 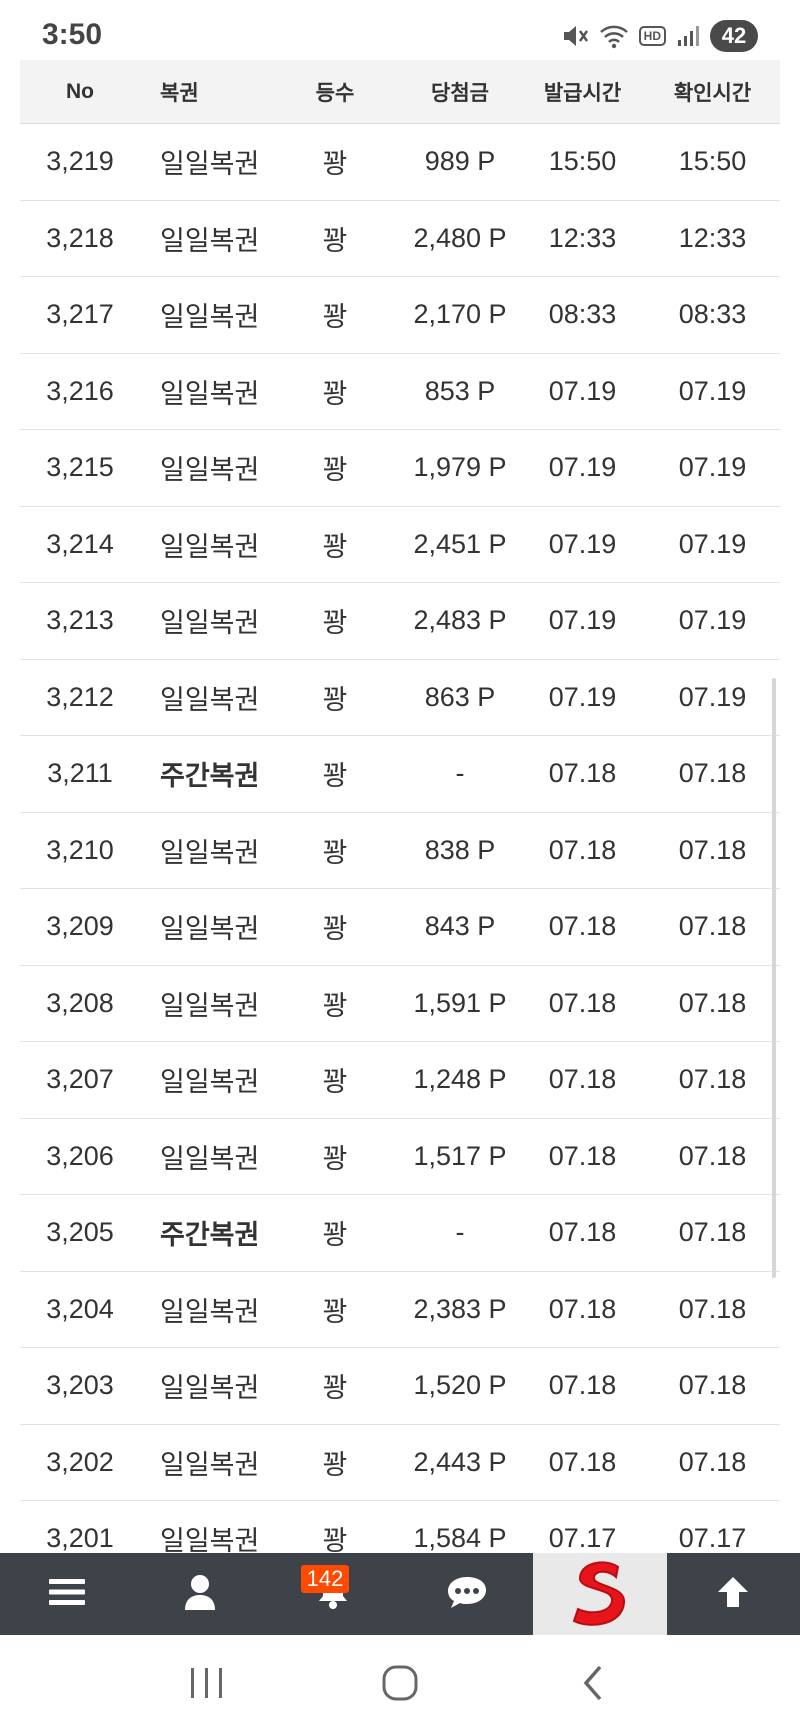 I want to click on row-no: 3,210, so click(x=80, y=849).